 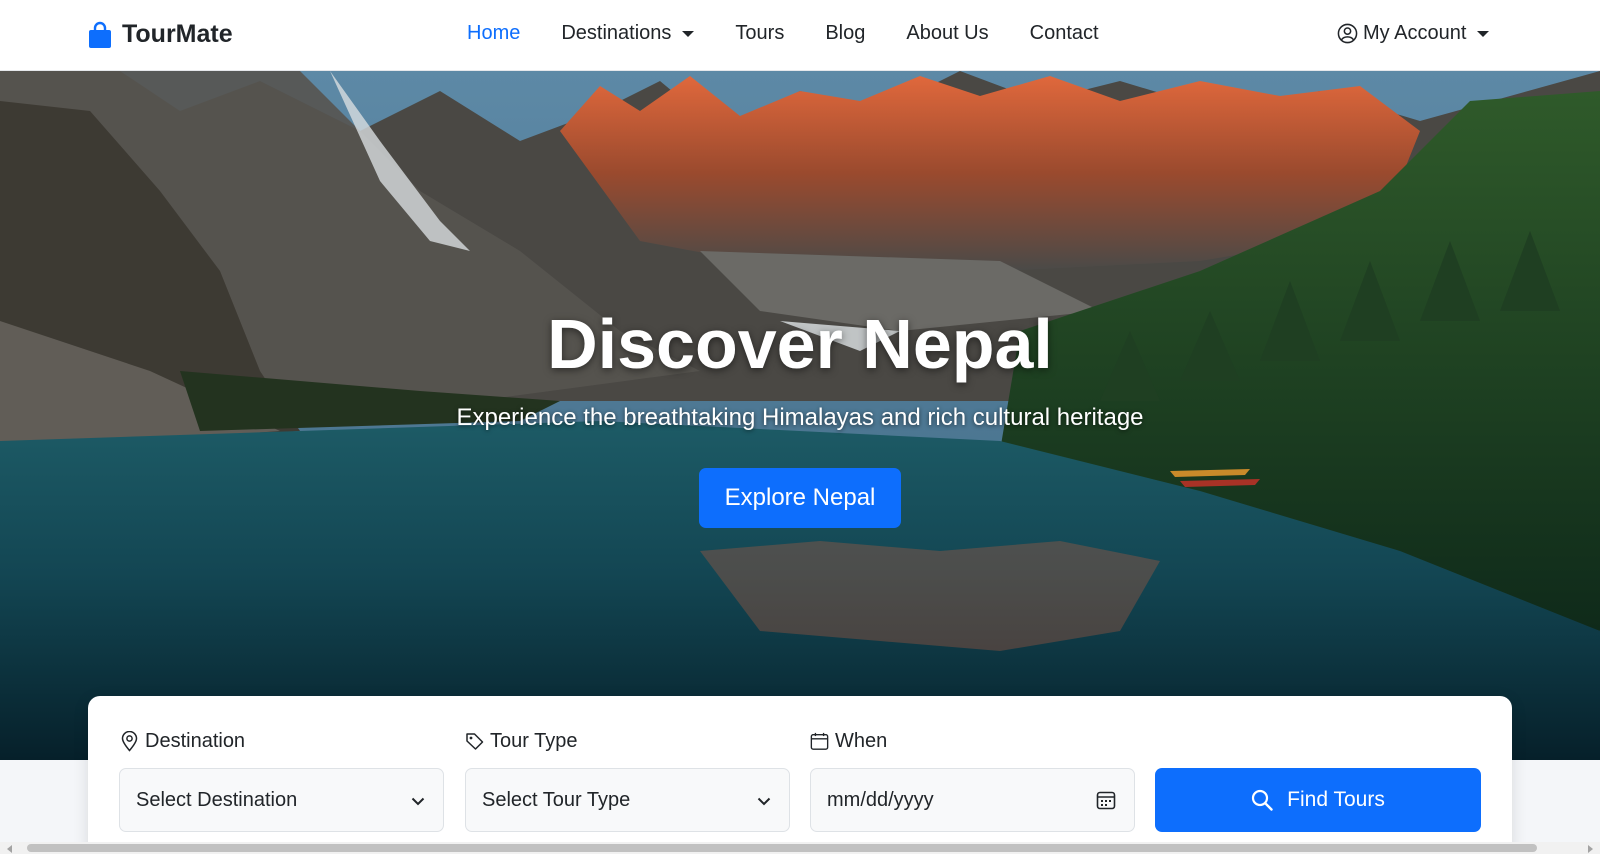 I want to click on my-account-dropdown: My Account, so click(x=1413, y=33).